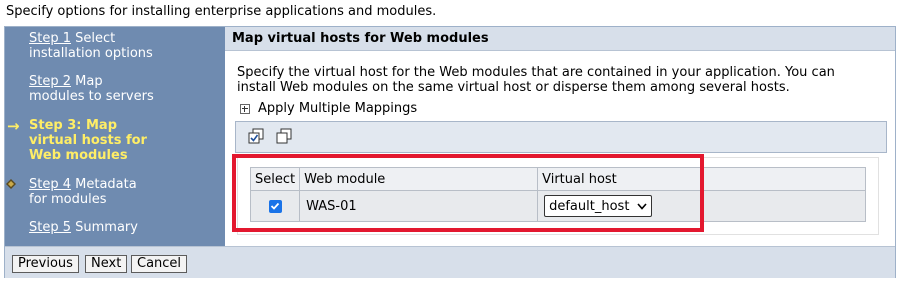 The width and height of the screenshot is (902, 285). I want to click on select-all-button, so click(256, 136).